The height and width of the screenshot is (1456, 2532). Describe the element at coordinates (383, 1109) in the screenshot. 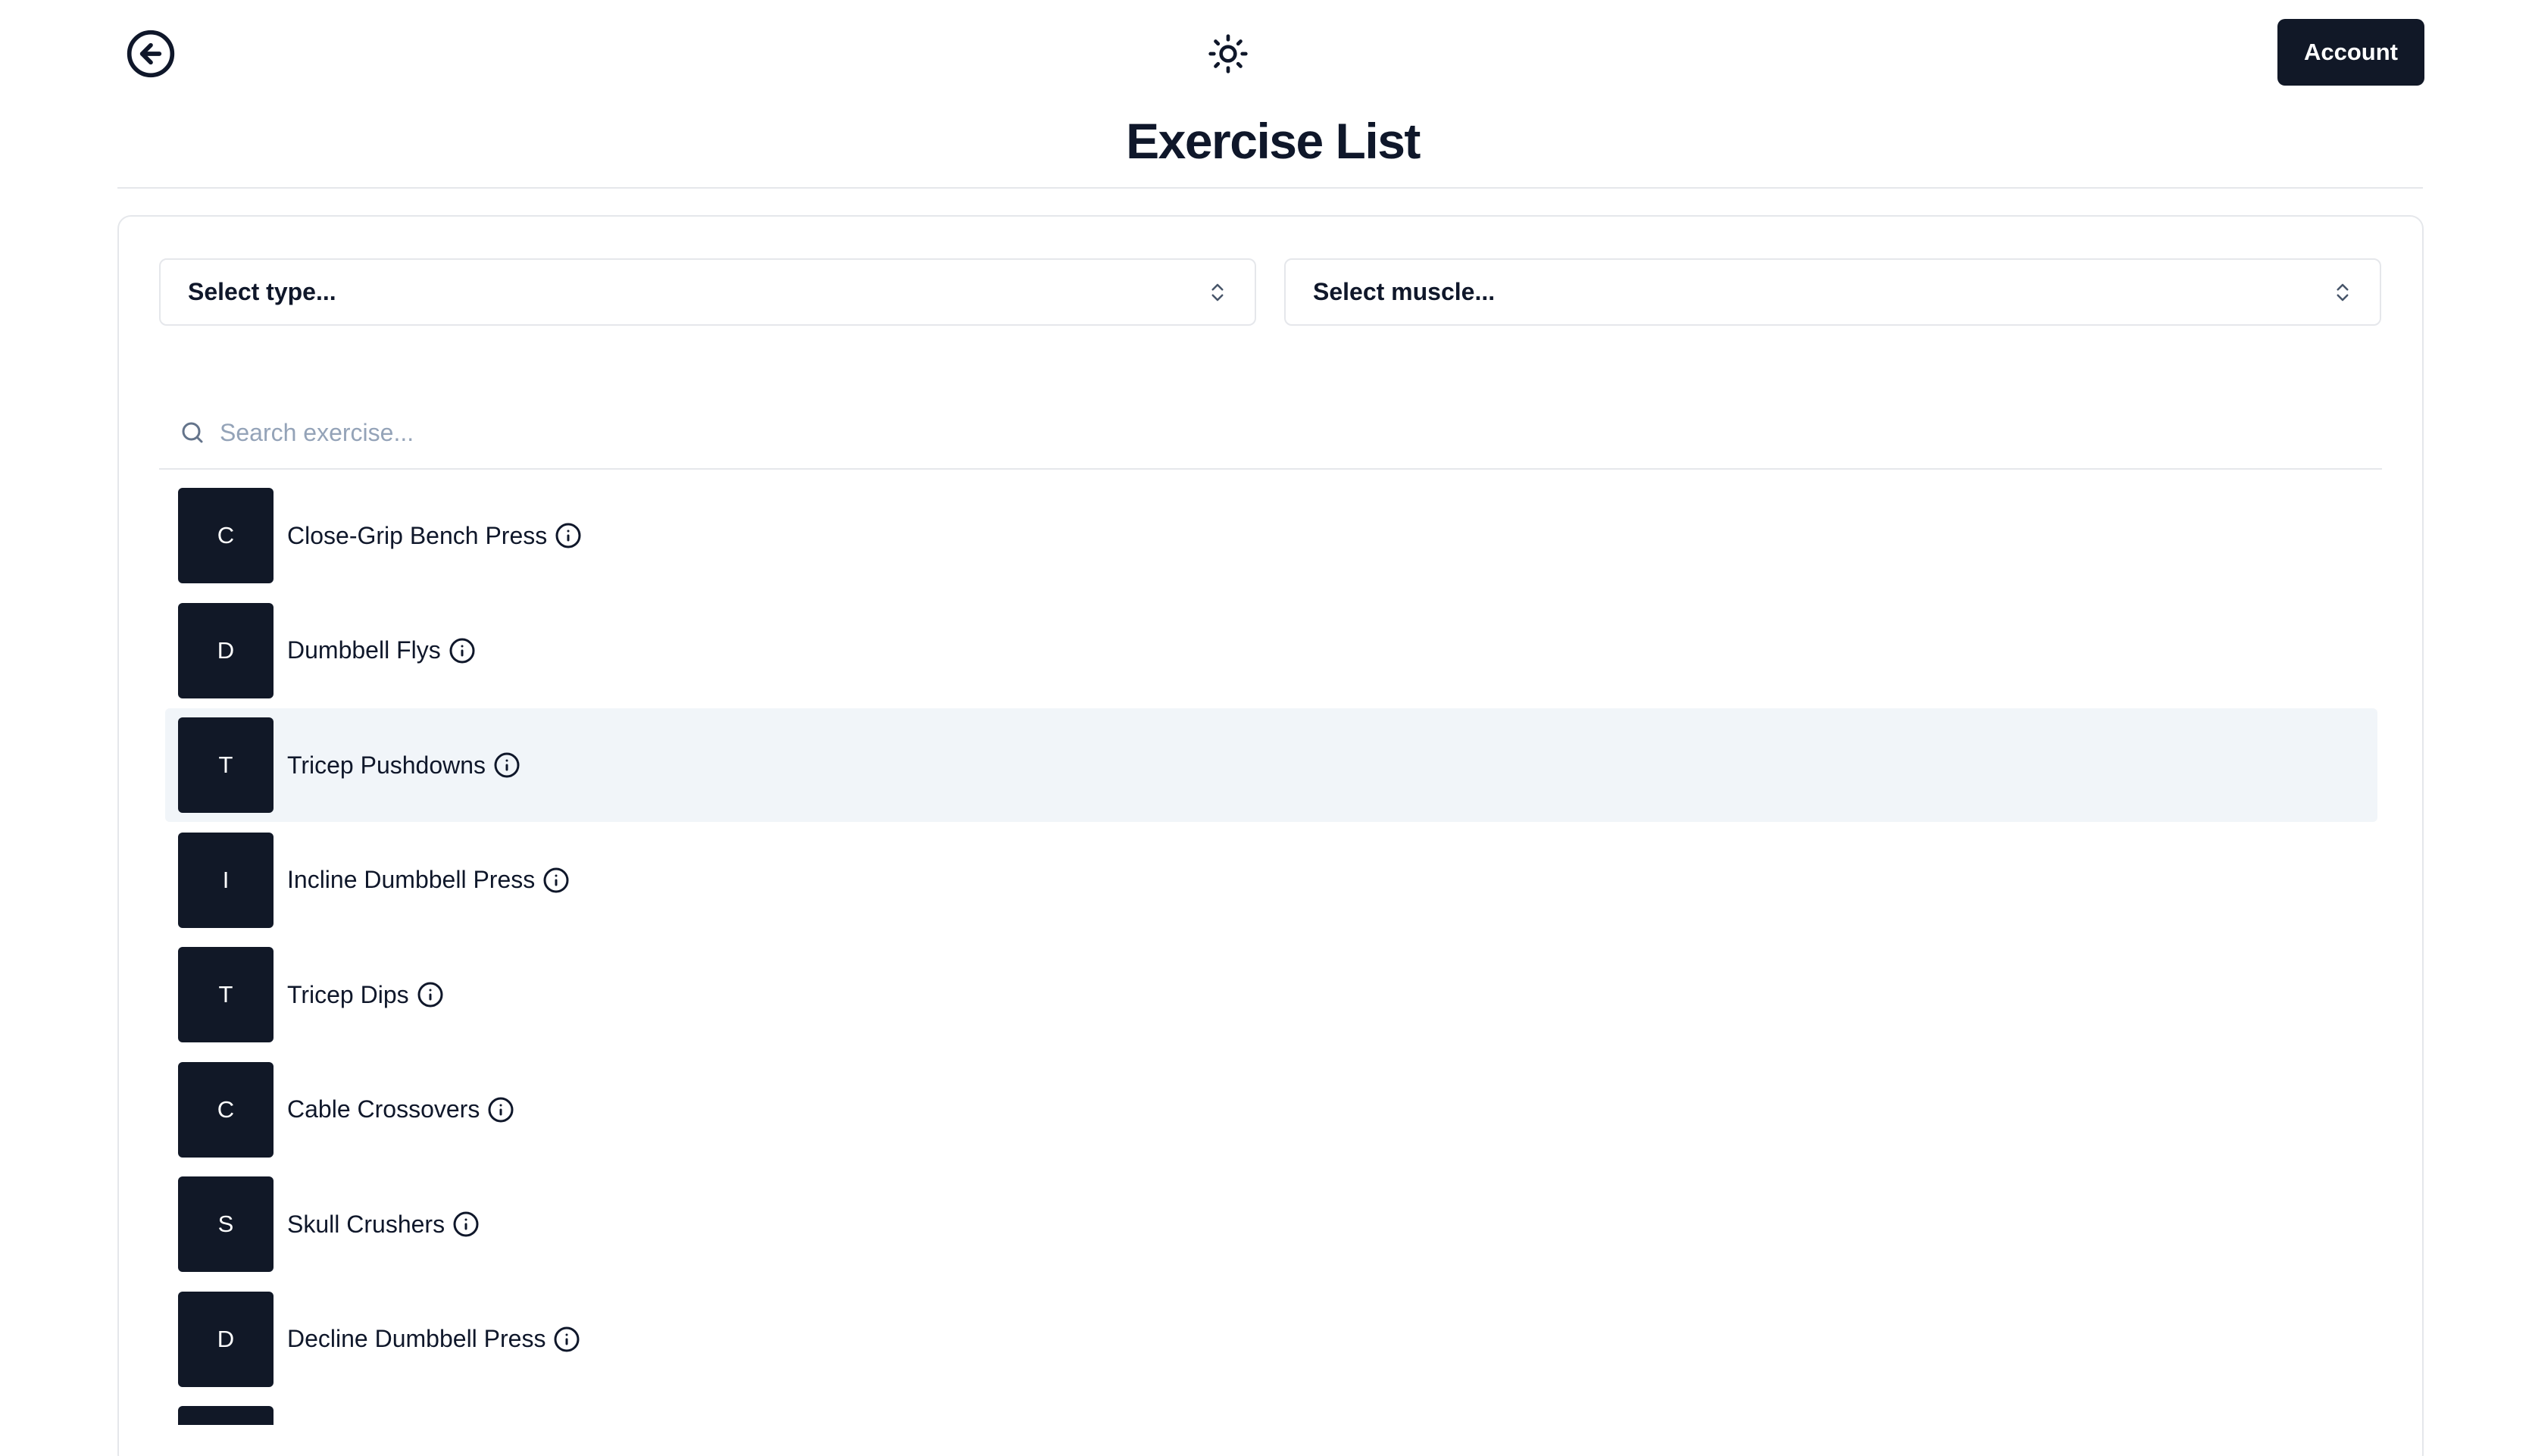

I see `exercise-name: Cable Crossovers` at that location.